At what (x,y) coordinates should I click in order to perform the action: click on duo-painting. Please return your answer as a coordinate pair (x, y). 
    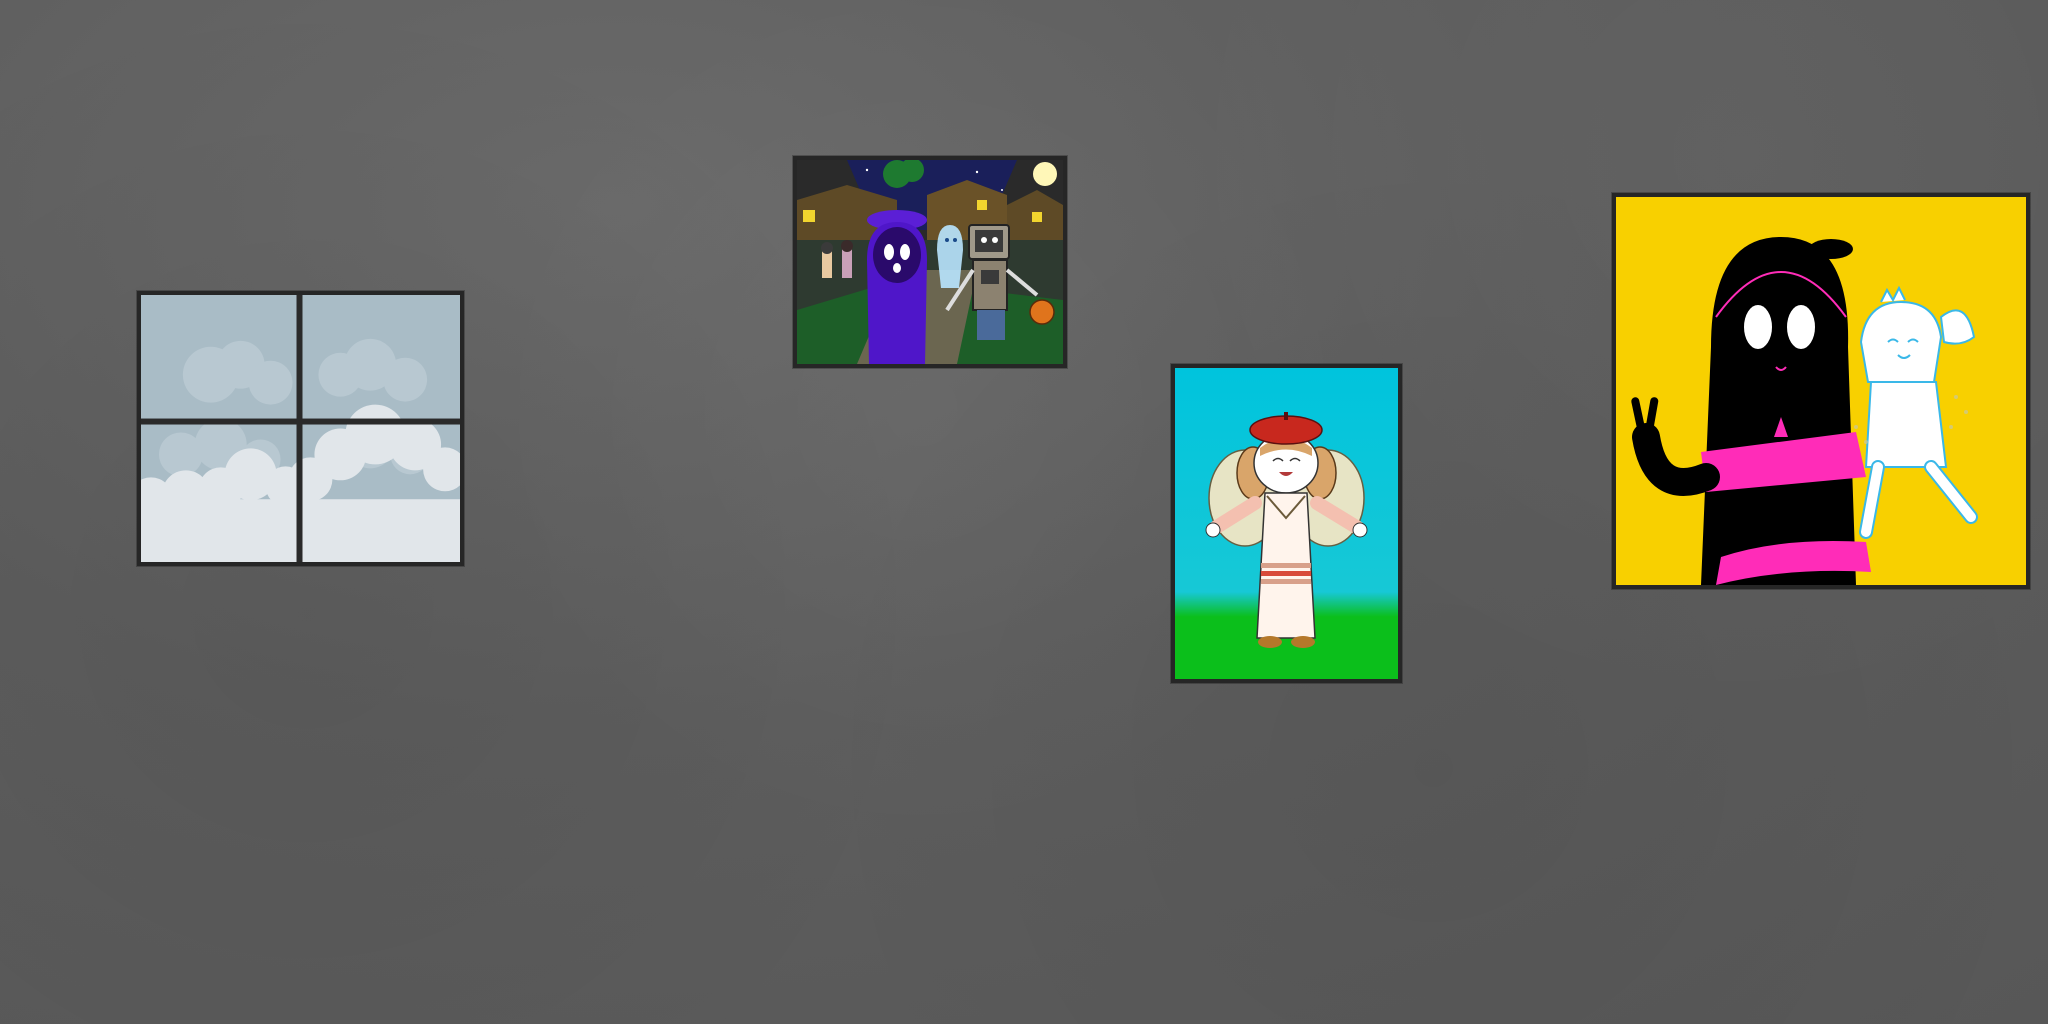
    Looking at the image, I should click on (1821, 391).